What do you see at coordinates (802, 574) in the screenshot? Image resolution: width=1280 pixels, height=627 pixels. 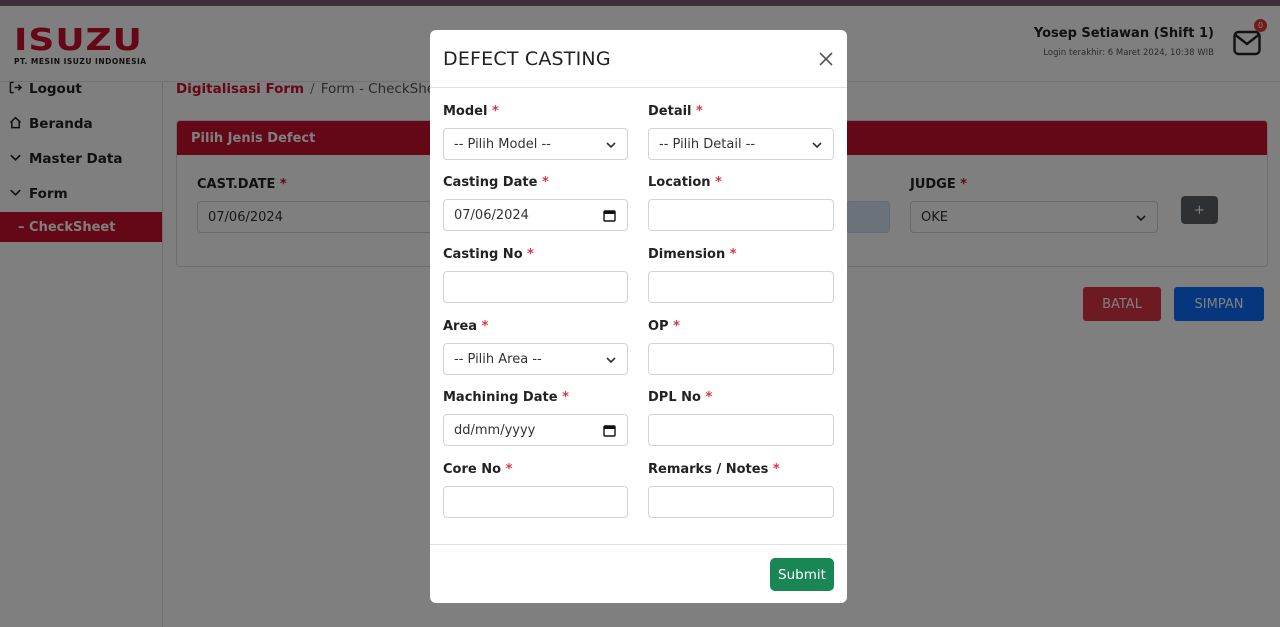 I see `submit-button: Submit` at bounding box center [802, 574].